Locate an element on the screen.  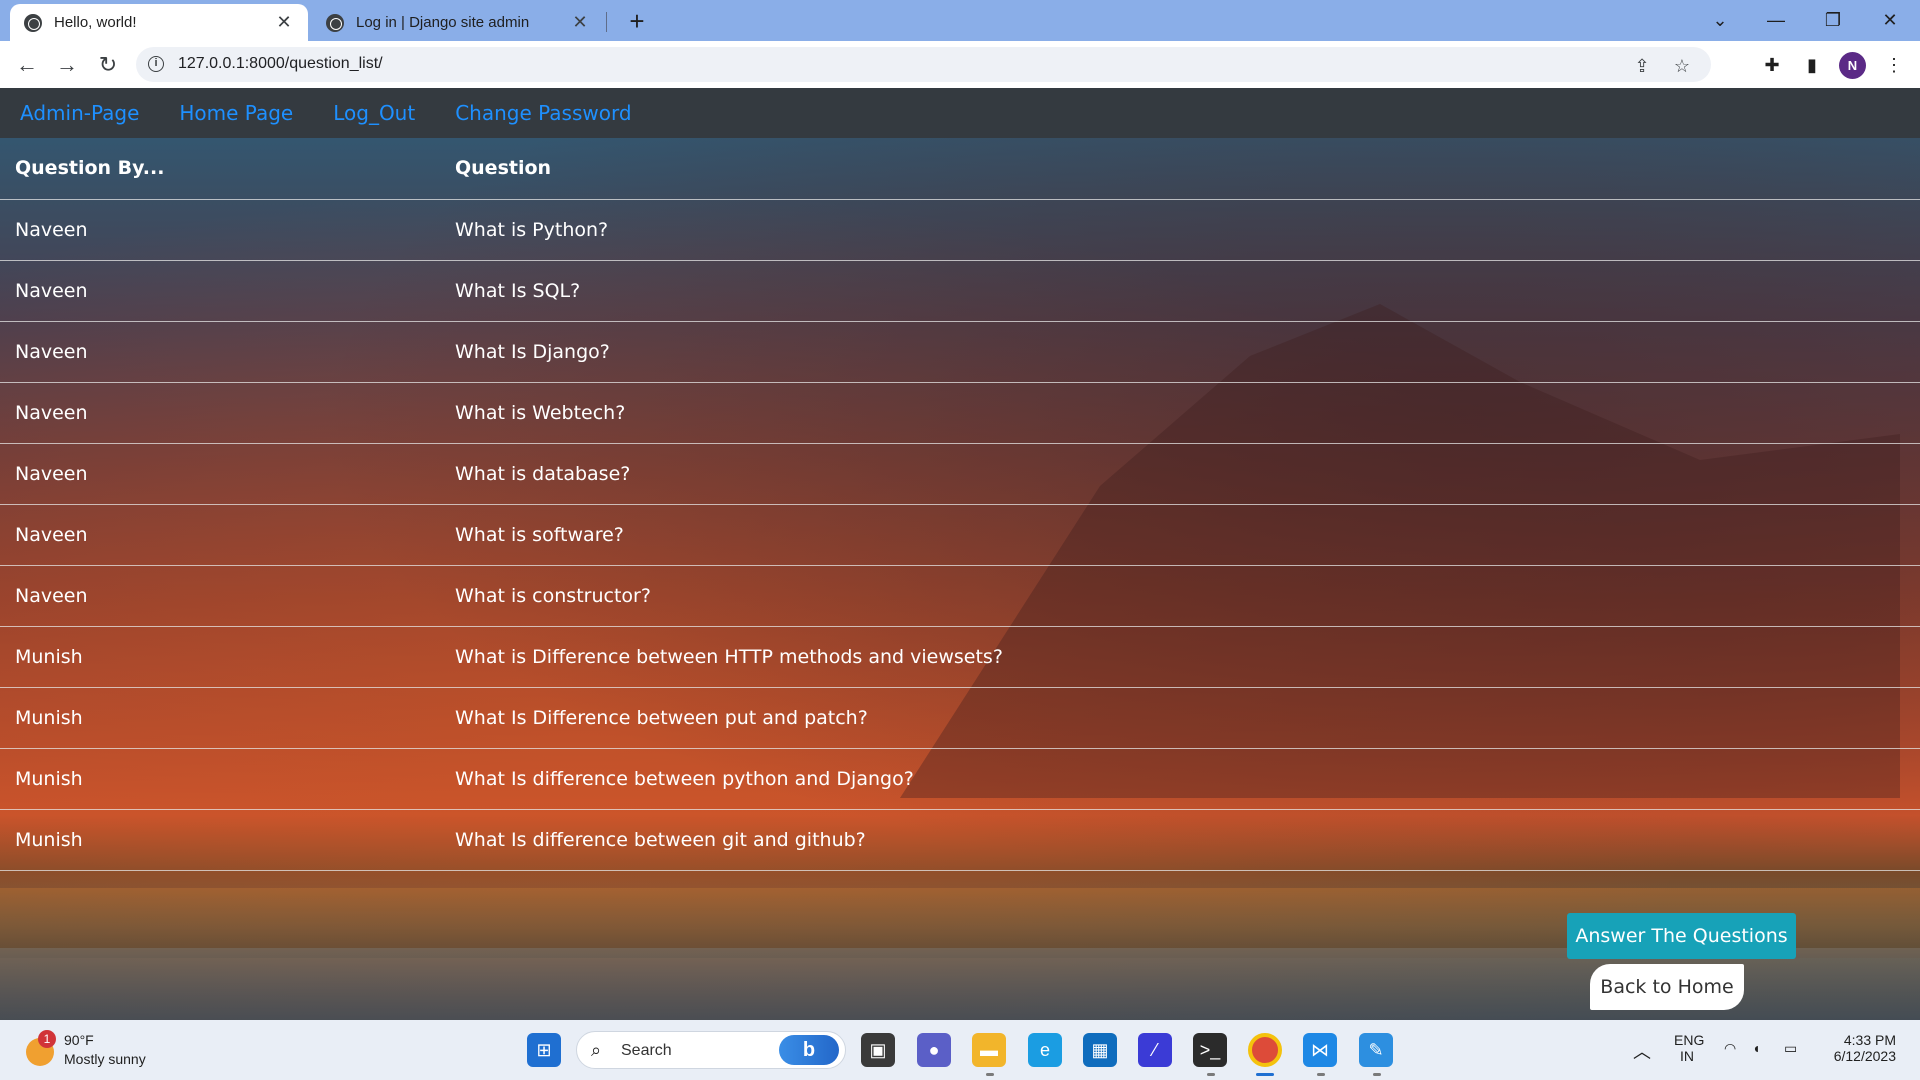
search-label: Search is located at coordinates (646, 1050).